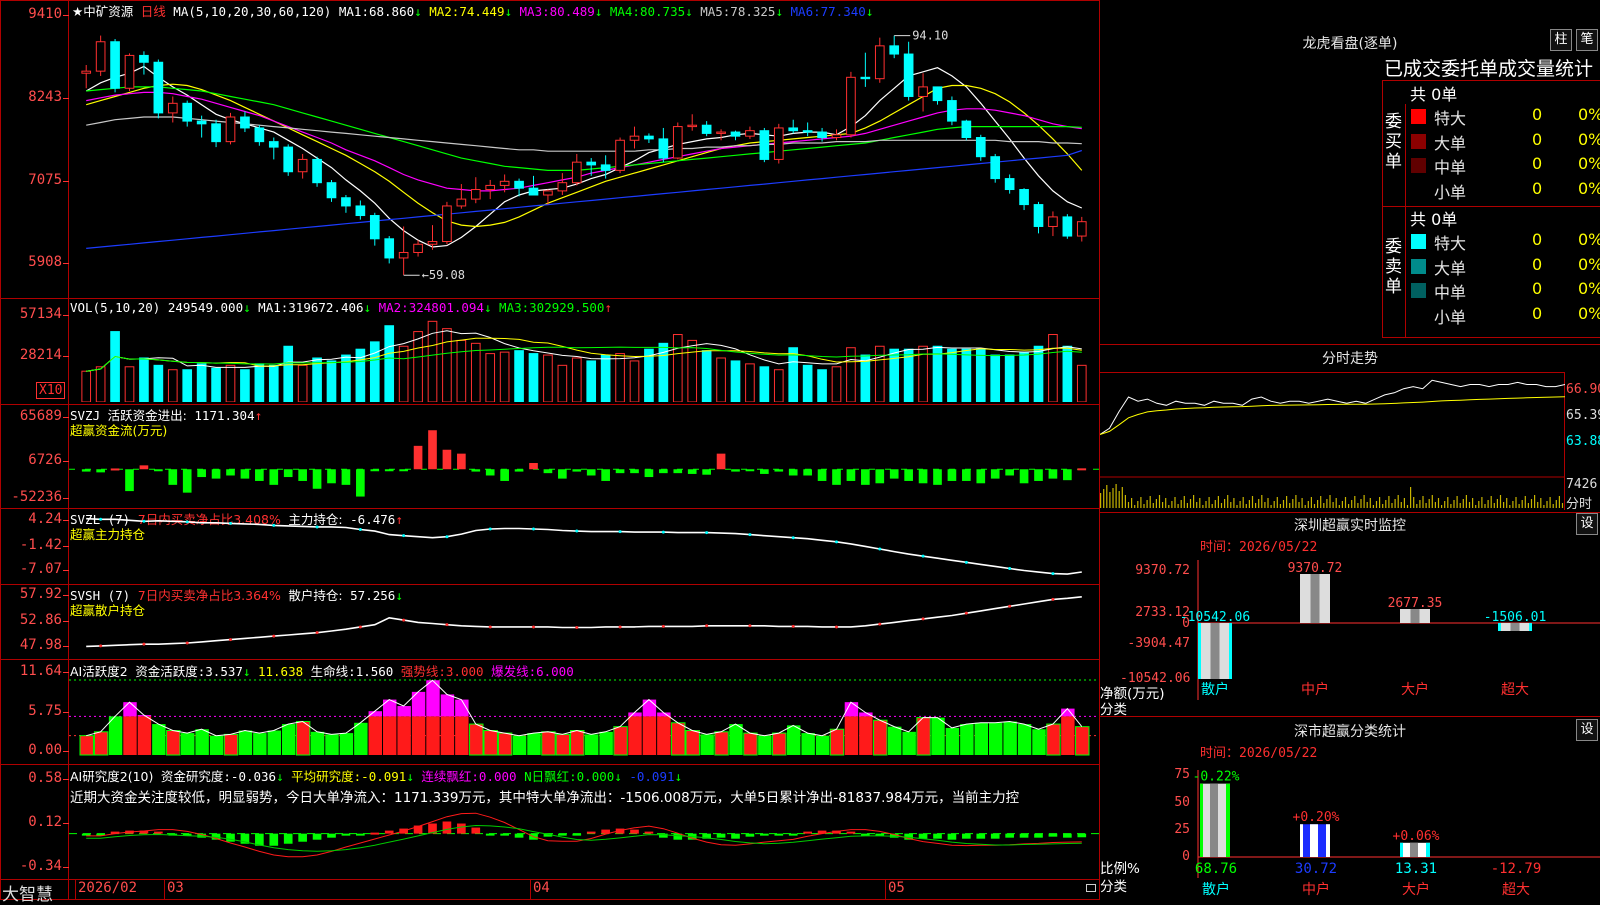  What do you see at coordinates (1502, 142) in the screenshot?
I see `order-row: 大单 0 0%` at bounding box center [1502, 142].